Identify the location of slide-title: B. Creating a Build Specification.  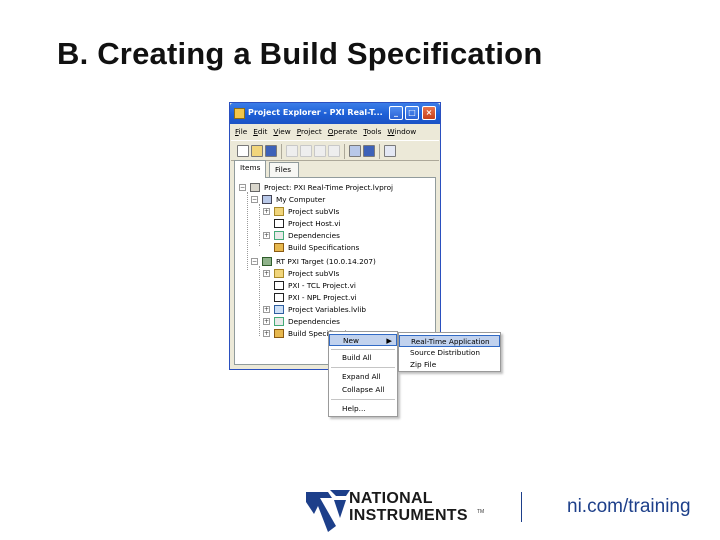
(300, 53).